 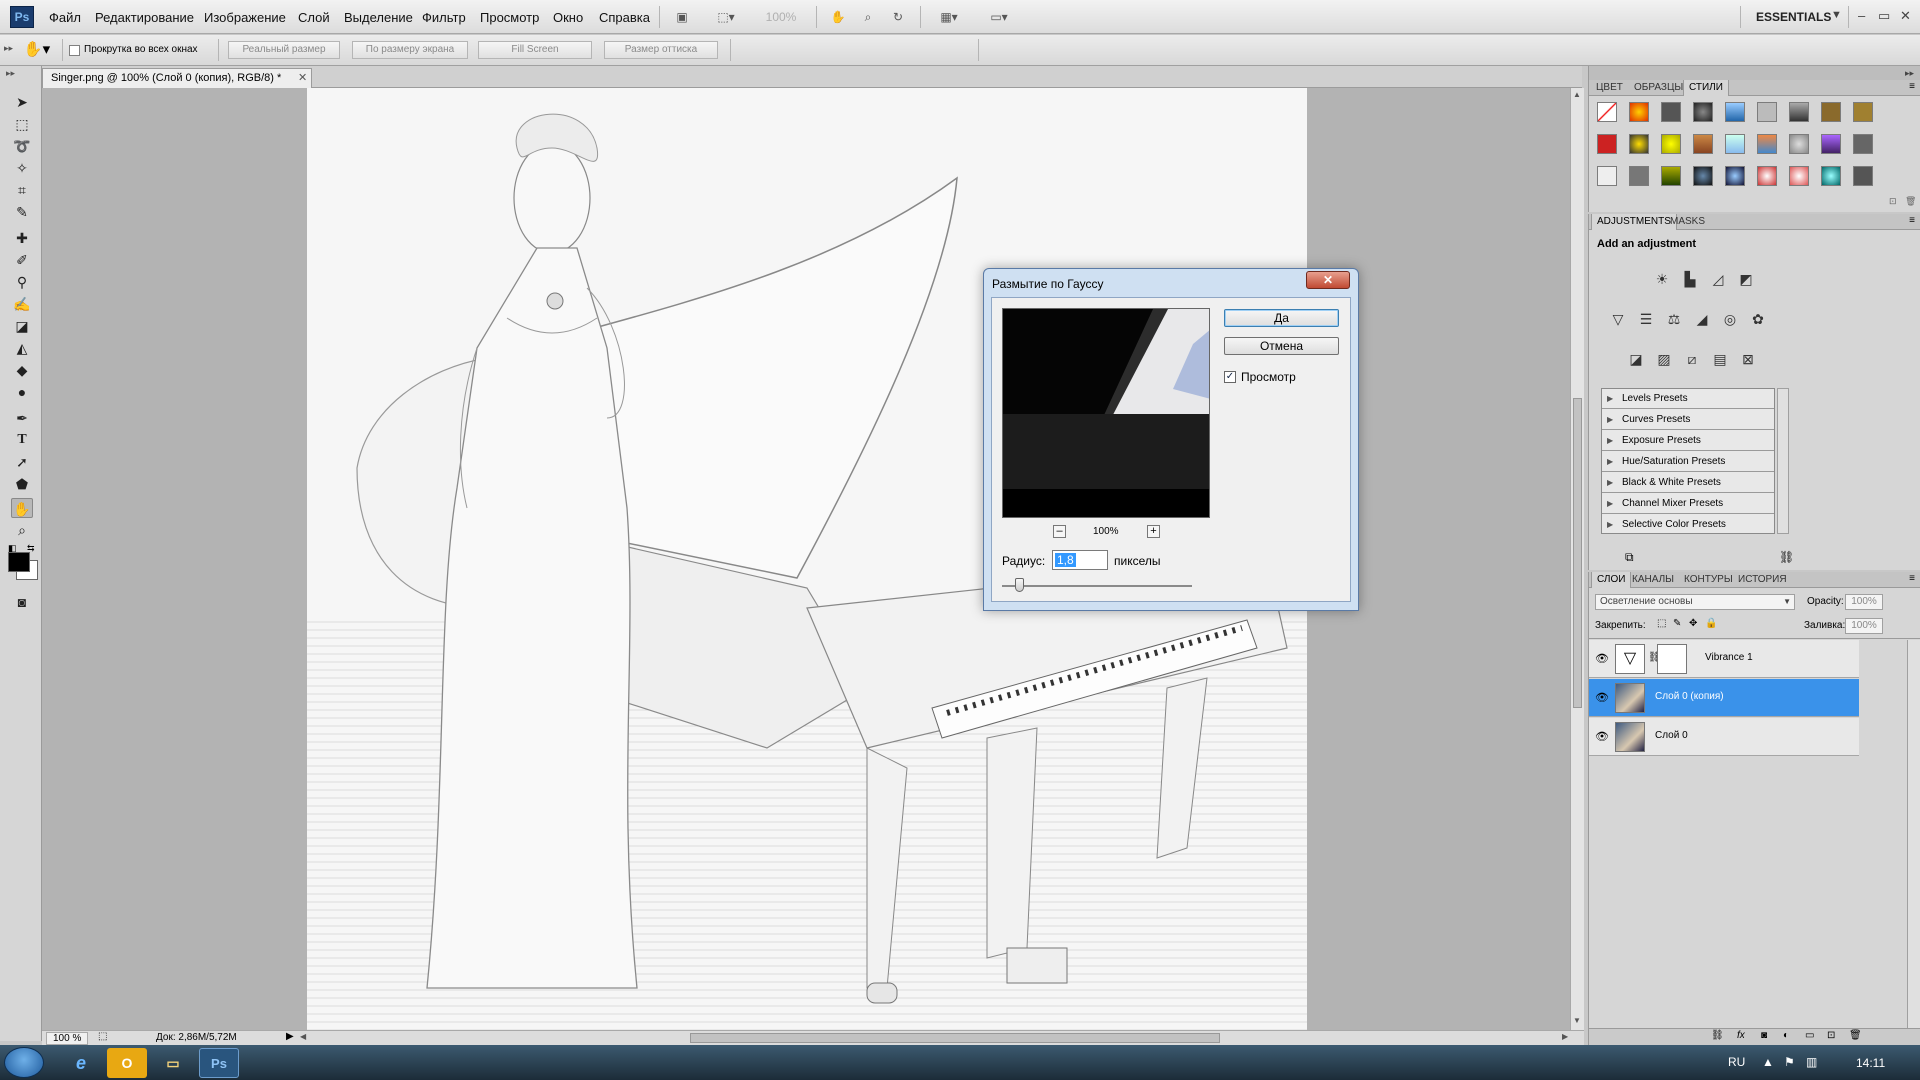 What do you see at coordinates (303, 1036) in the screenshot?
I see `scroll-left-icon: ◀` at bounding box center [303, 1036].